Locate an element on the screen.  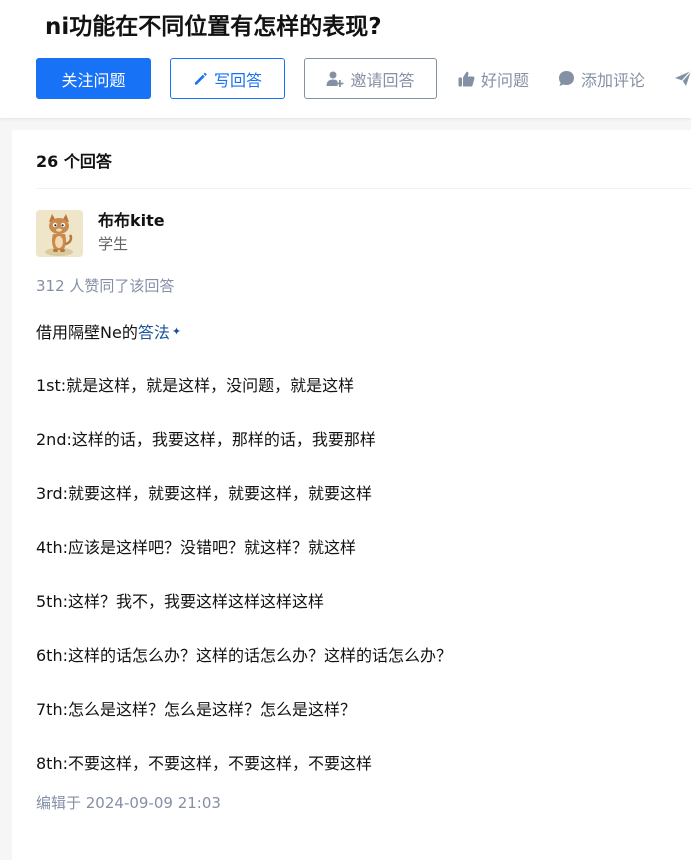
answer-line-4: 4th:应该是这样吧？没错吧？就这样？就这样 is located at coordinates (196, 547).